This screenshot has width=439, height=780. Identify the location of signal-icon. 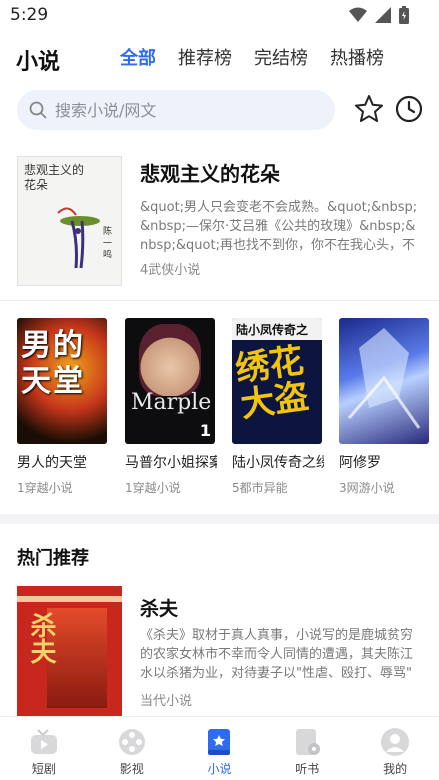
(383, 15).